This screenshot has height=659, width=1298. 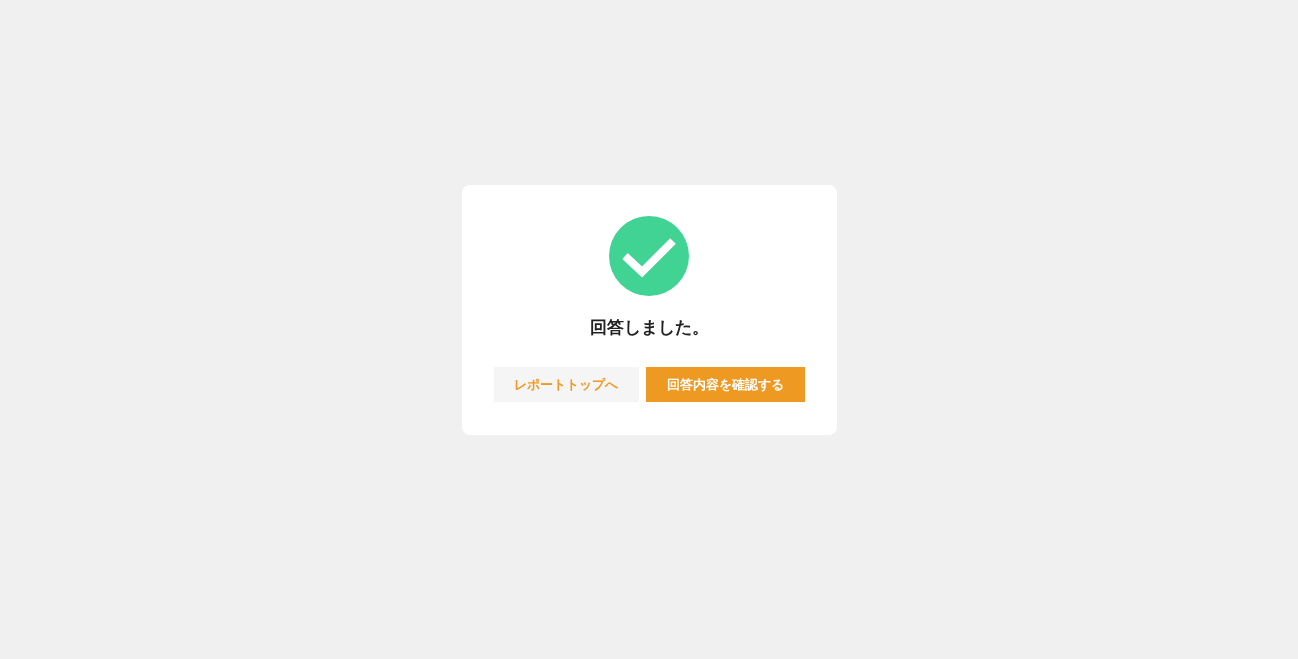 What do you see at coordinates (725, 384) in the screenshot?
I see `view-answers-button: 回答内容を確認する` at bounding box center [725, 384].